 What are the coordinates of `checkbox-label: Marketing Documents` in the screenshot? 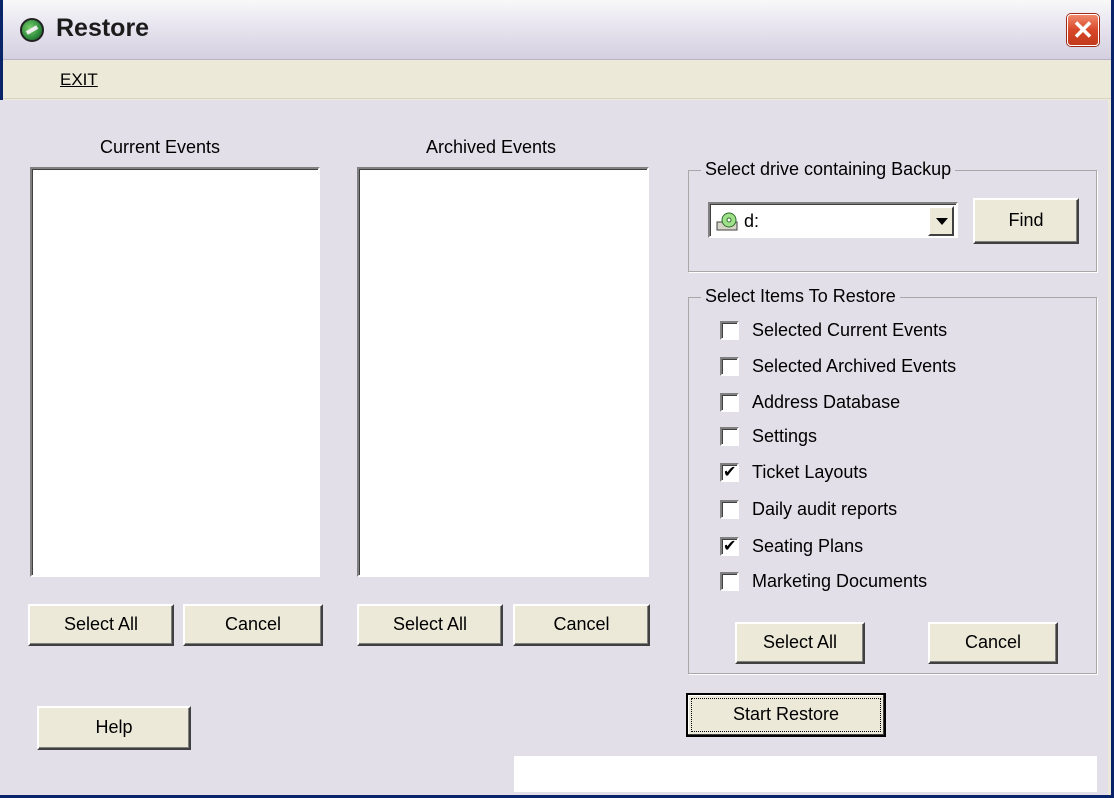 It's located at (840, 580).